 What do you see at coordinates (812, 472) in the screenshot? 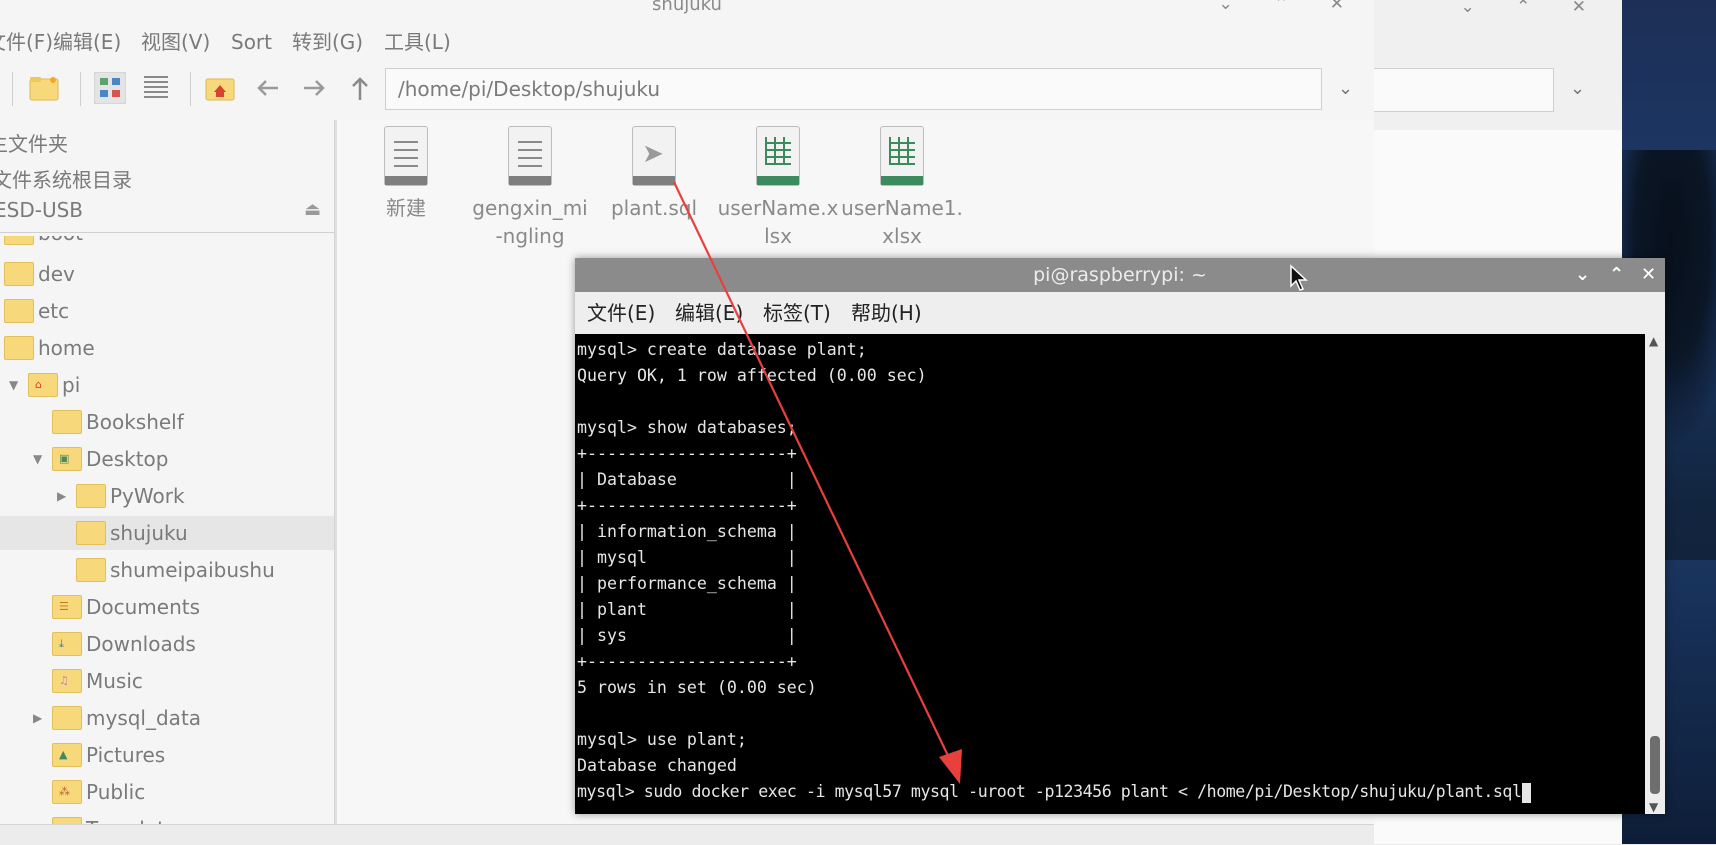
I see `annotation-arrow-line` at bounding box center [812, 472].